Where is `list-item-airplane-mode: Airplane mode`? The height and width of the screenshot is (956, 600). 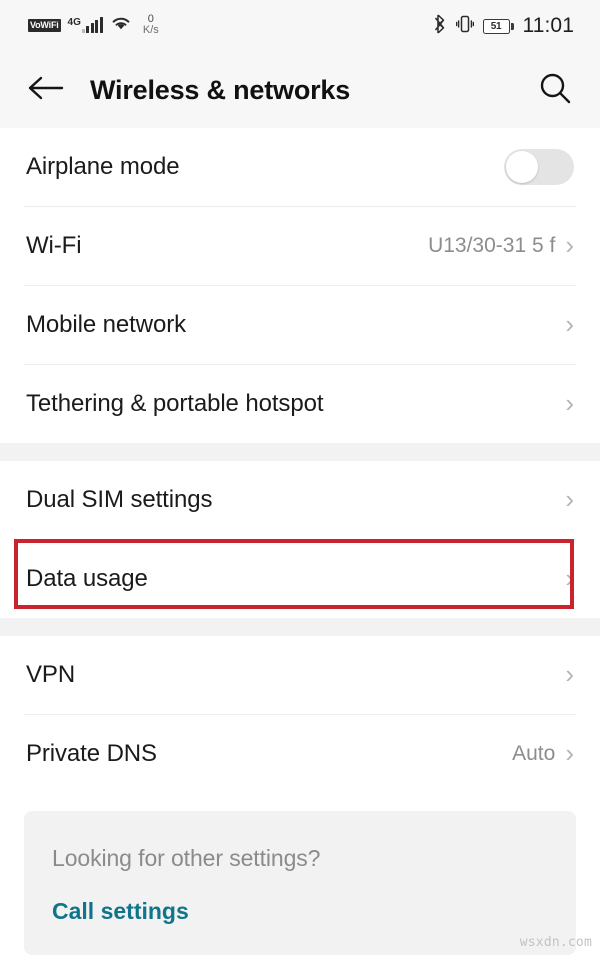
list-item-airplane-mode: Airplane mode is located at coordinates (300, 167).